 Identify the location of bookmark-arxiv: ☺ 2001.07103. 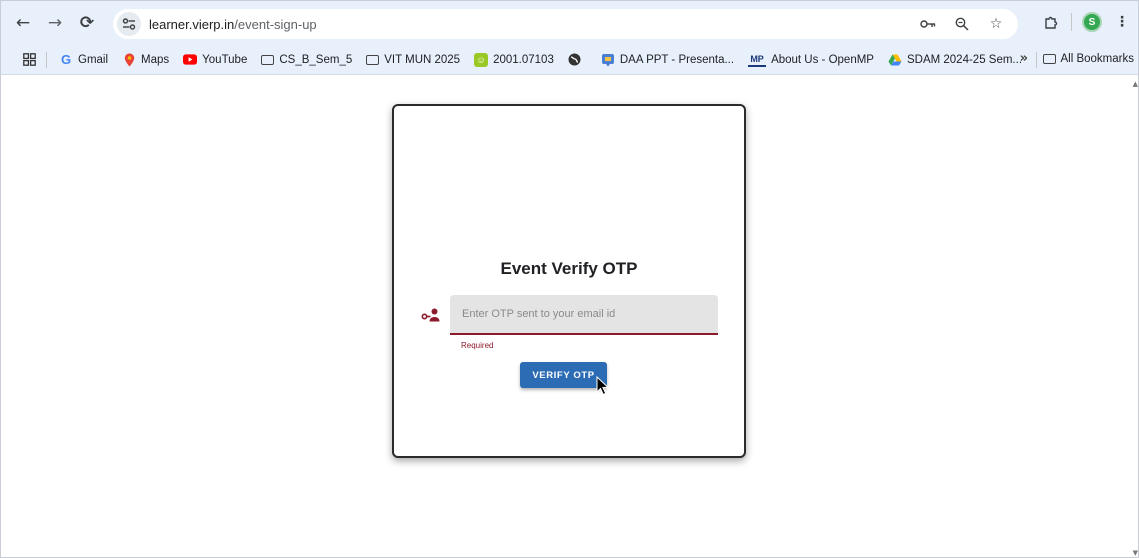
(514, 59).